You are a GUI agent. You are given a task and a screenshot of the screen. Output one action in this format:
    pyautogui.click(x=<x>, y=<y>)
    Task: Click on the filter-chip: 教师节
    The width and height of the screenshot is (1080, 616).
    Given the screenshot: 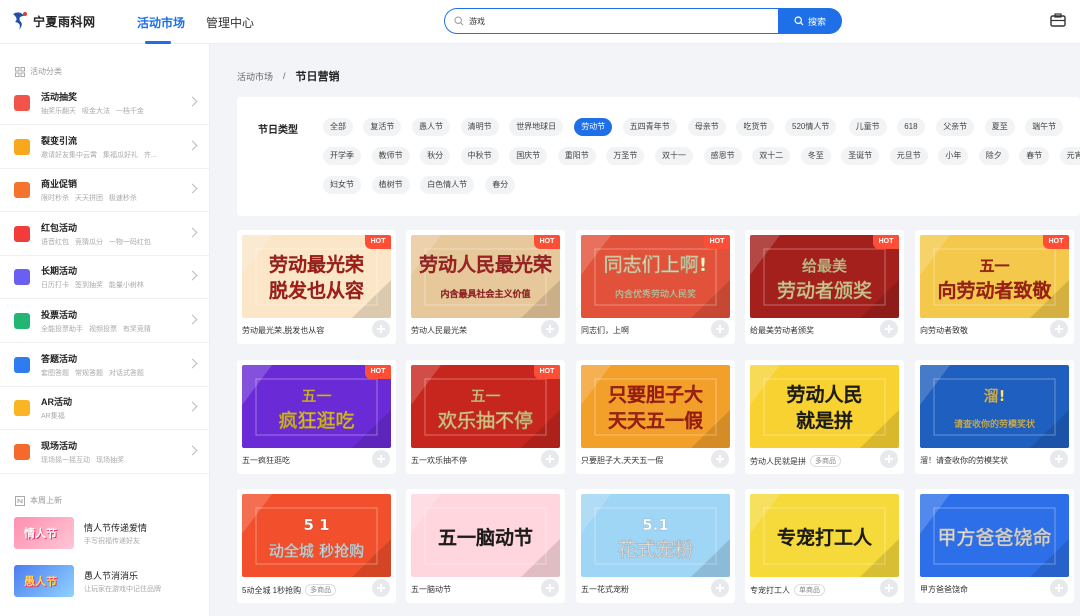 What is the action you would take?
    pyautogui.click(x=390, y=156)
    